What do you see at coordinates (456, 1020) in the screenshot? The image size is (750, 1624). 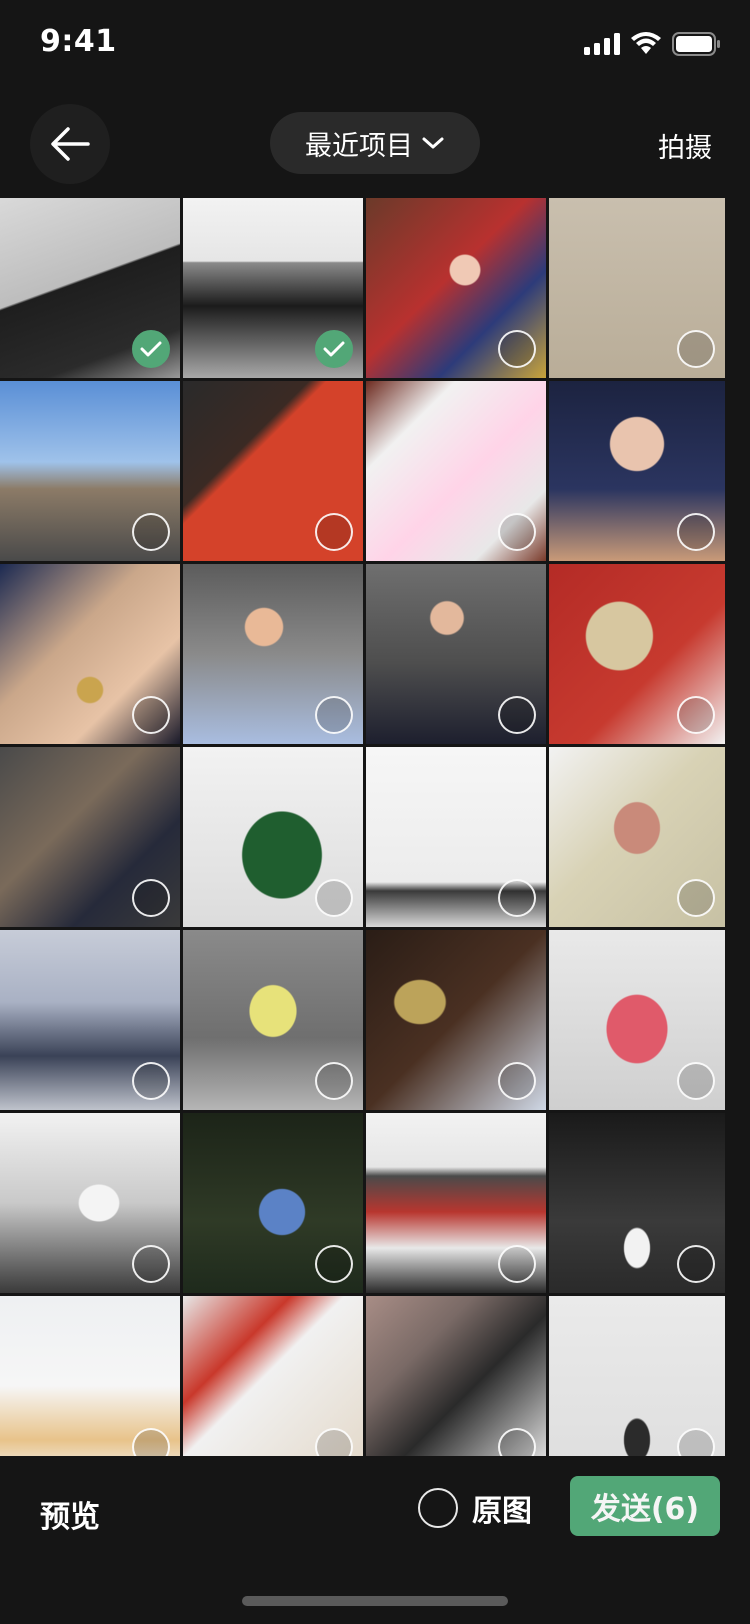 I see `photo-piano-mirror` at bounding box center [456, 1020].